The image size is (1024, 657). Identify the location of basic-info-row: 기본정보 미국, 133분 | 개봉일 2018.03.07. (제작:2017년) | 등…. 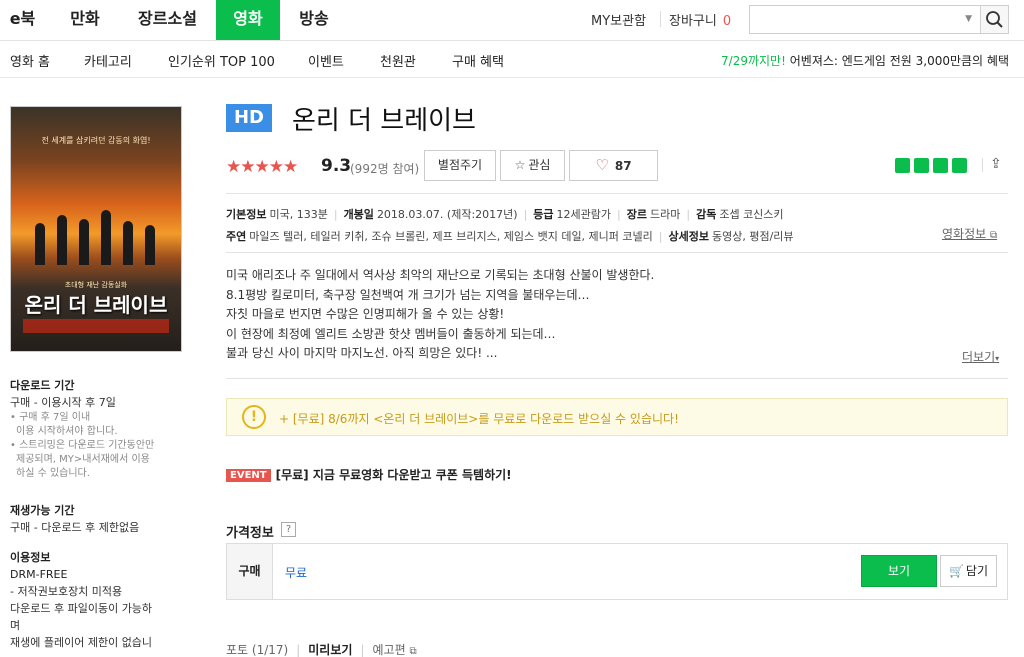
(505, 214).